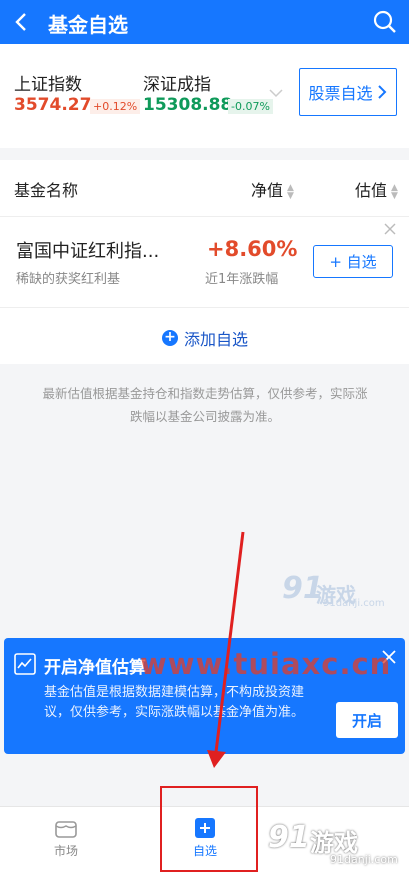  What do you see at coordinates (88, 25) in the screenshot?
I see `page-title: 基金自选` at bounding box center [88, 25].